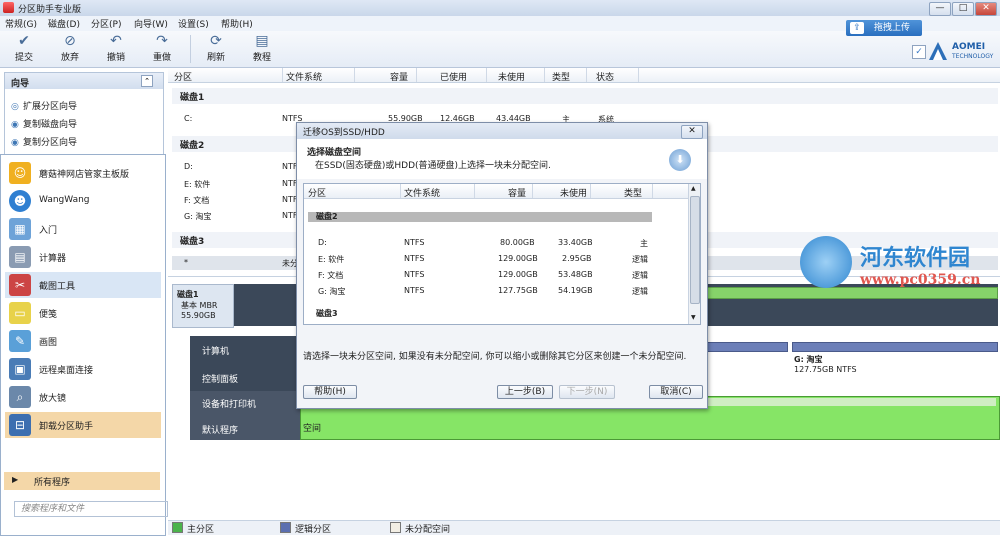 The image size is (1000, 536). What do you see at coordinates (83, 229) in the screenshot?
I see `start-item-getting-started: ▦ 入门` at bounding box center [83, 229].